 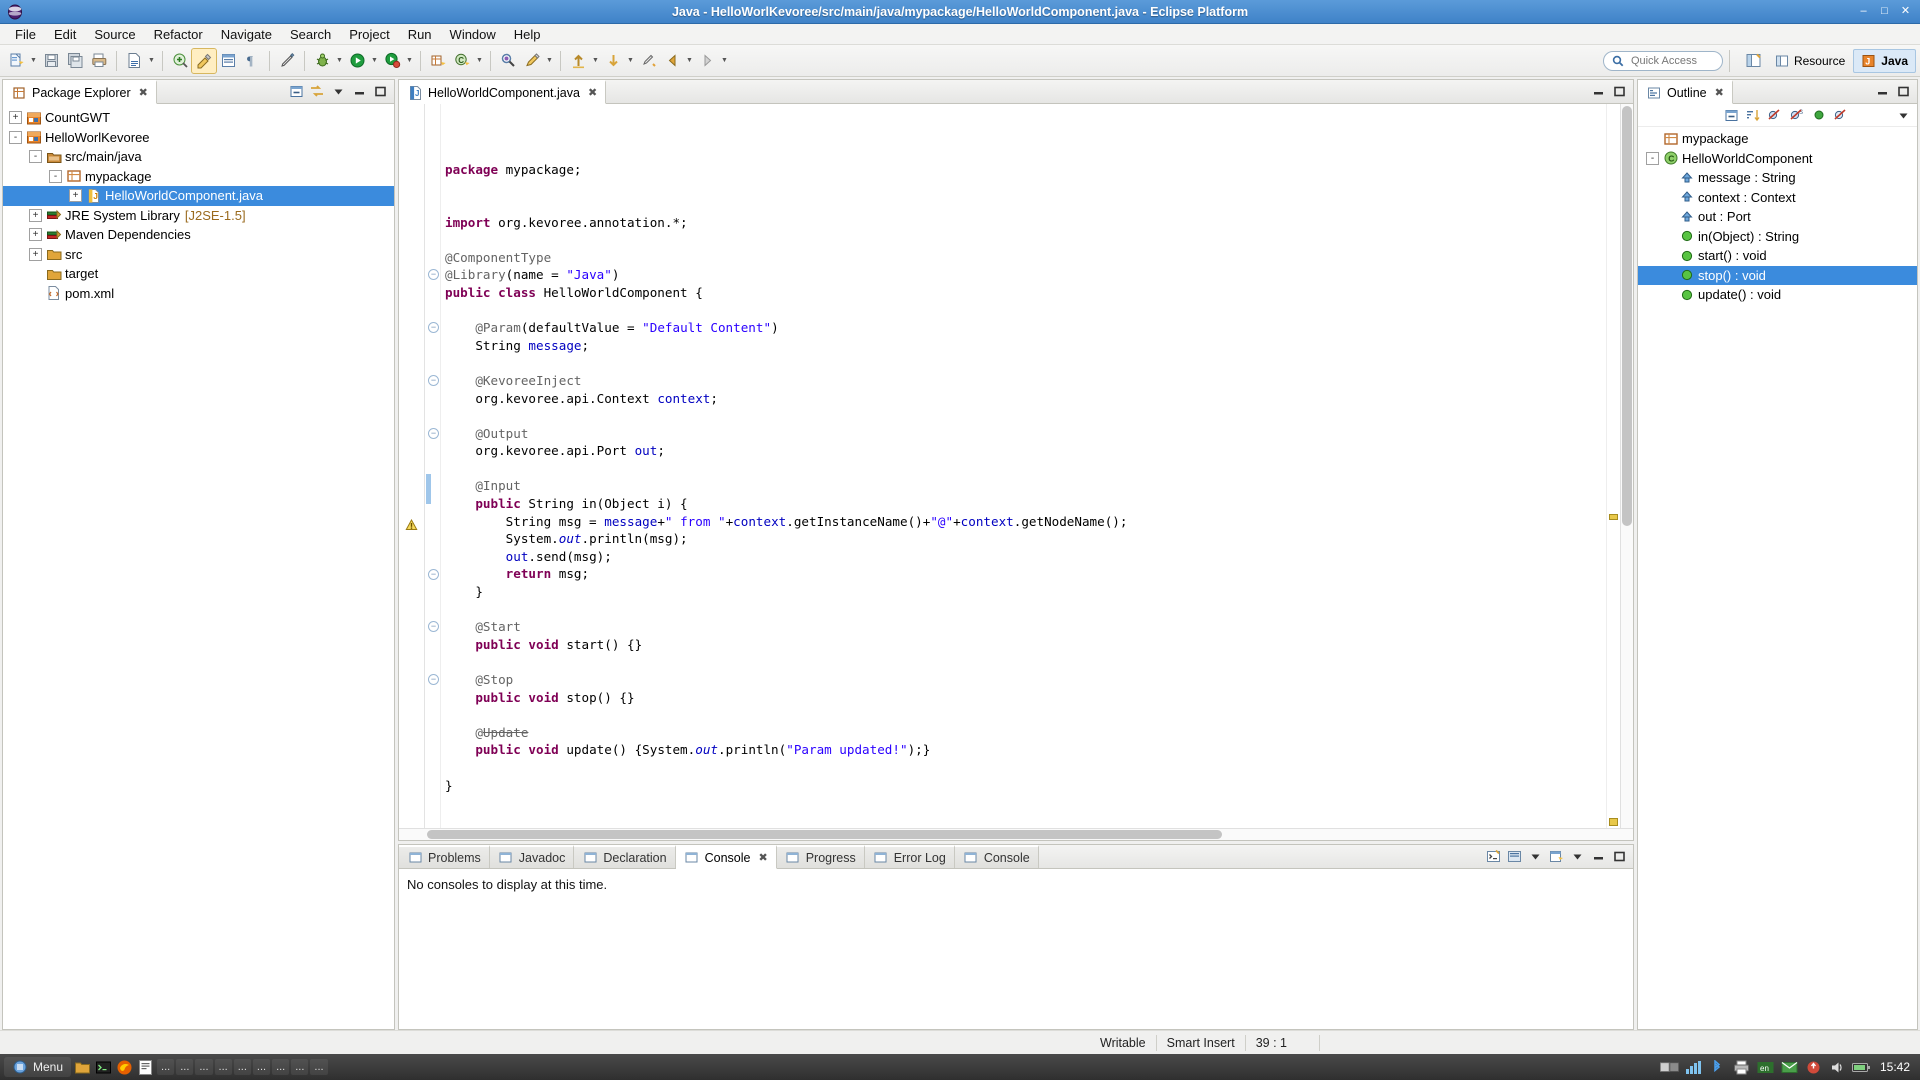 What do you see at coordinates (532, 856) in the screenshot?
I see `bottom-tab-javadoc: Javadoc` at bounding box center [532, 856].